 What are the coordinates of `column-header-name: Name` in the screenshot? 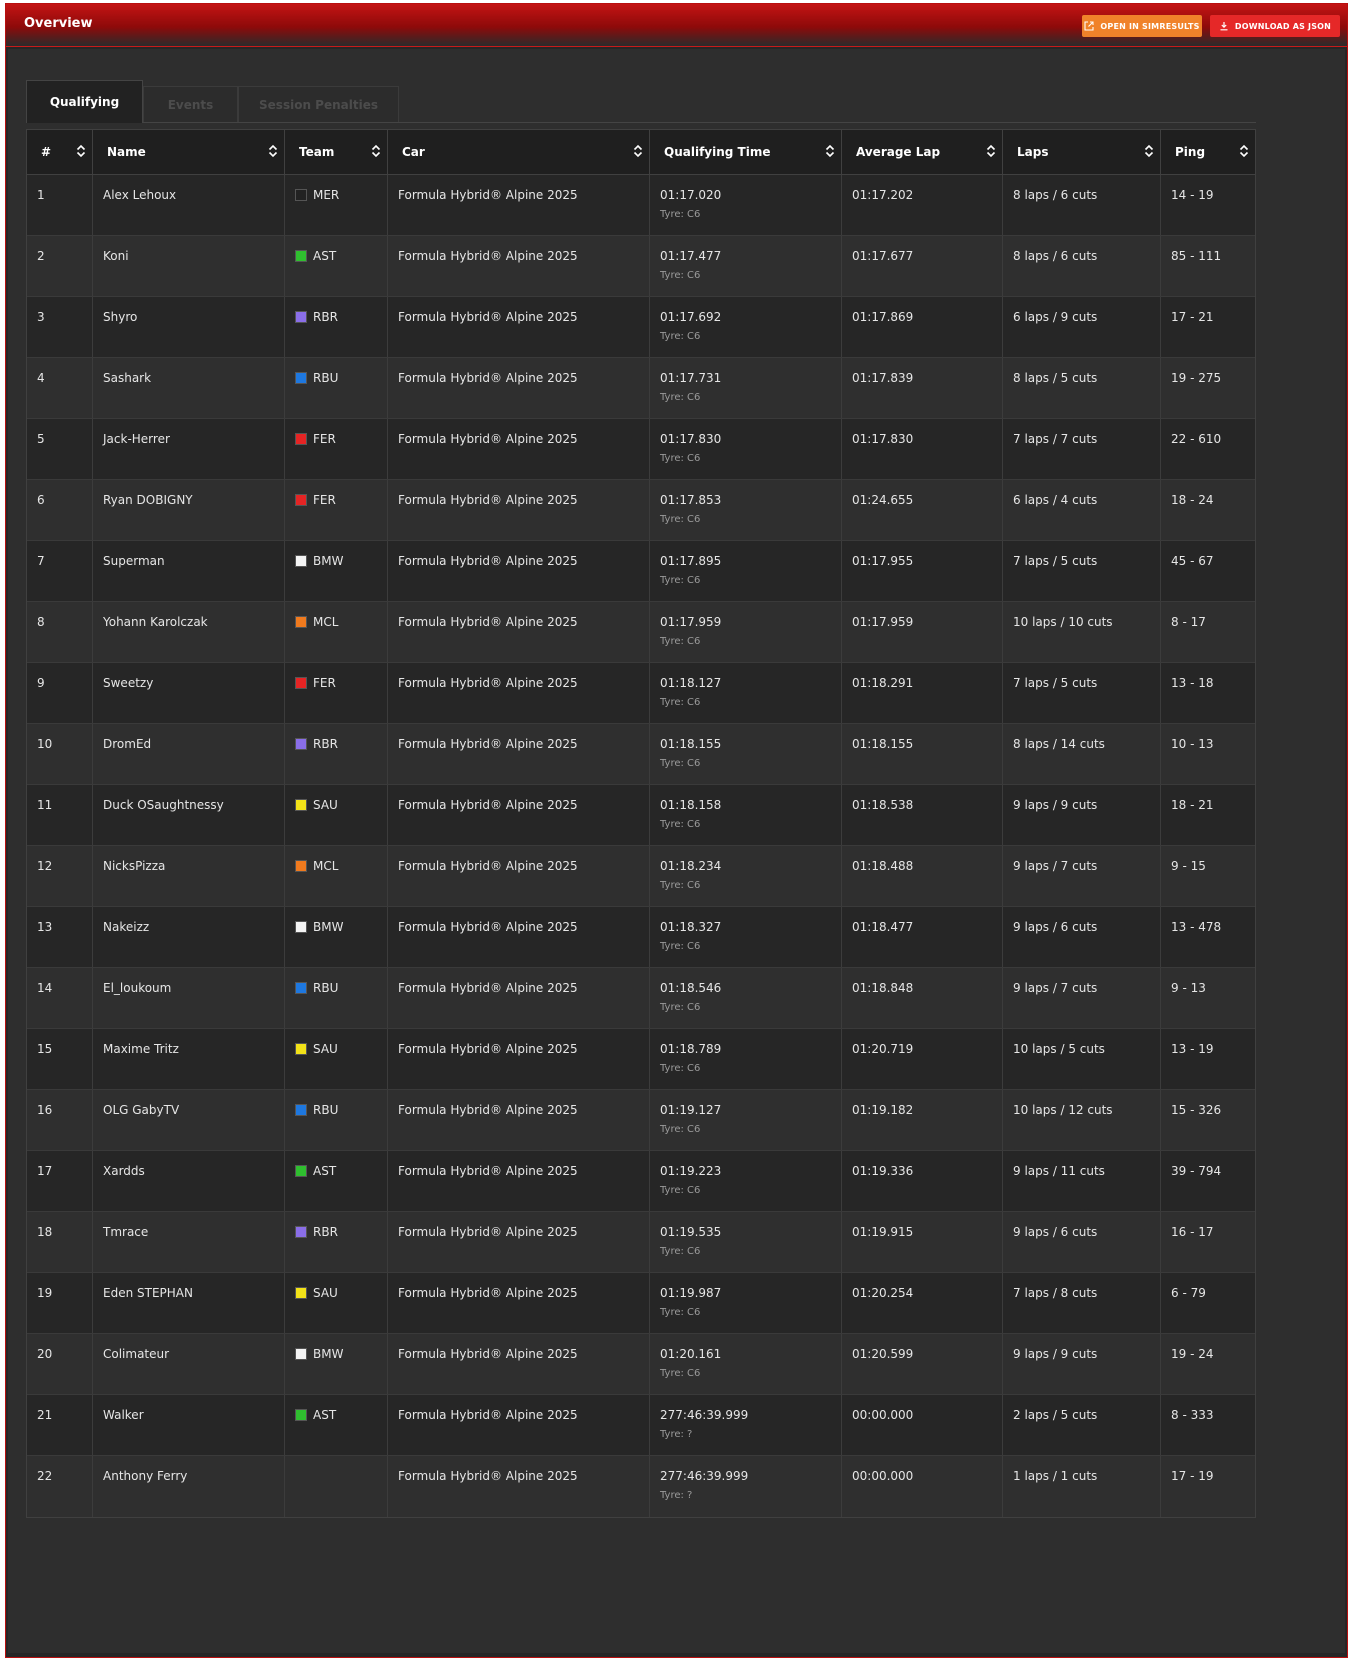 It's located at (189, 152).